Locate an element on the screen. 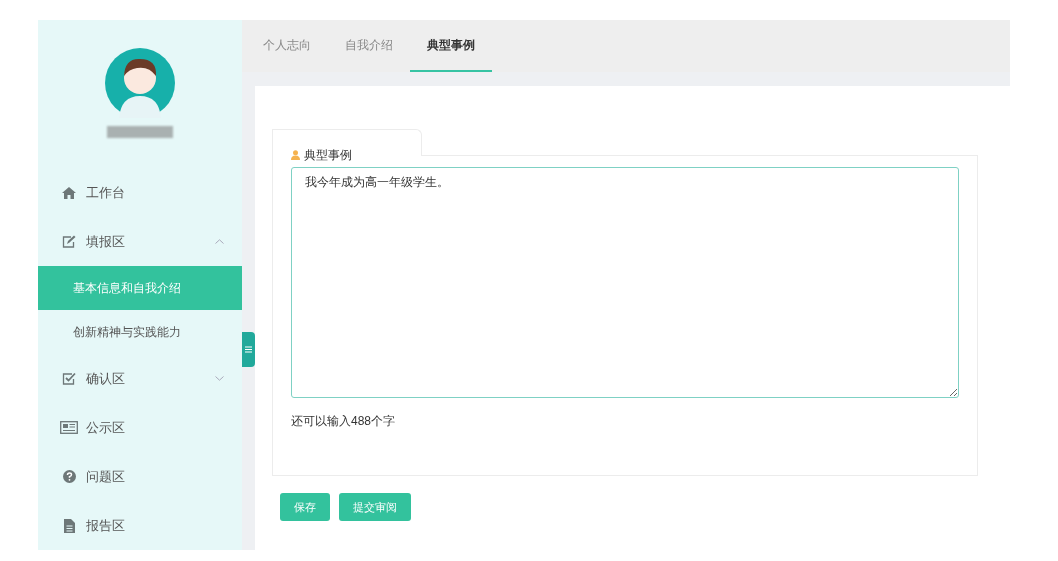  menu-item: 确认区 is located at coordinates (140, 378).